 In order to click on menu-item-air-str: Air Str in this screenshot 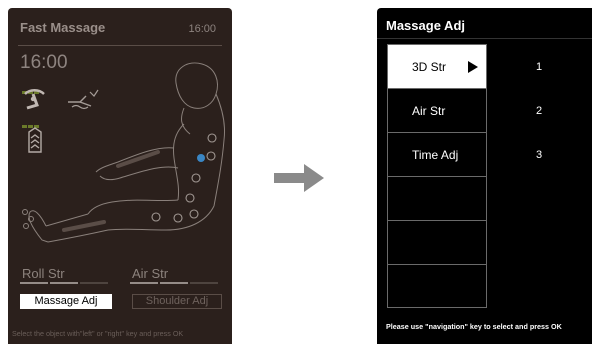, I will do `click(437, 111)`.